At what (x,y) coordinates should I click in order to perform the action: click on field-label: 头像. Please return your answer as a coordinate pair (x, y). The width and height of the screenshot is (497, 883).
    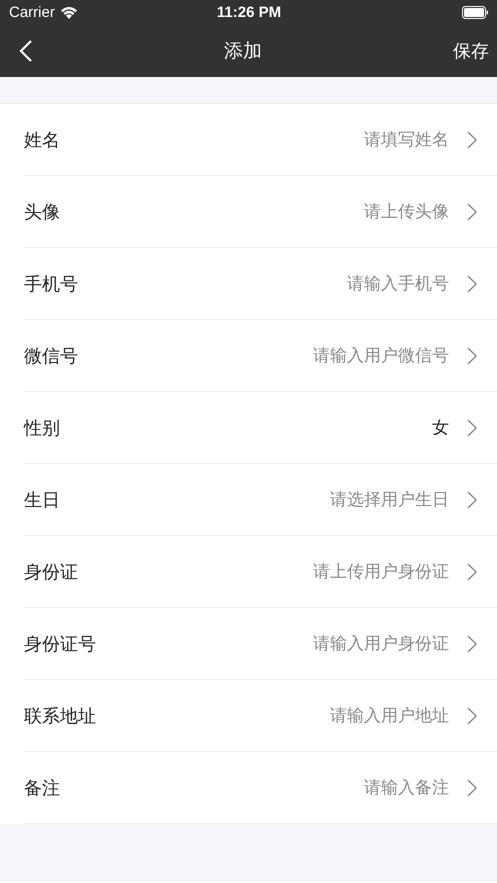
    Looking at the image, I should click on (42, 212).